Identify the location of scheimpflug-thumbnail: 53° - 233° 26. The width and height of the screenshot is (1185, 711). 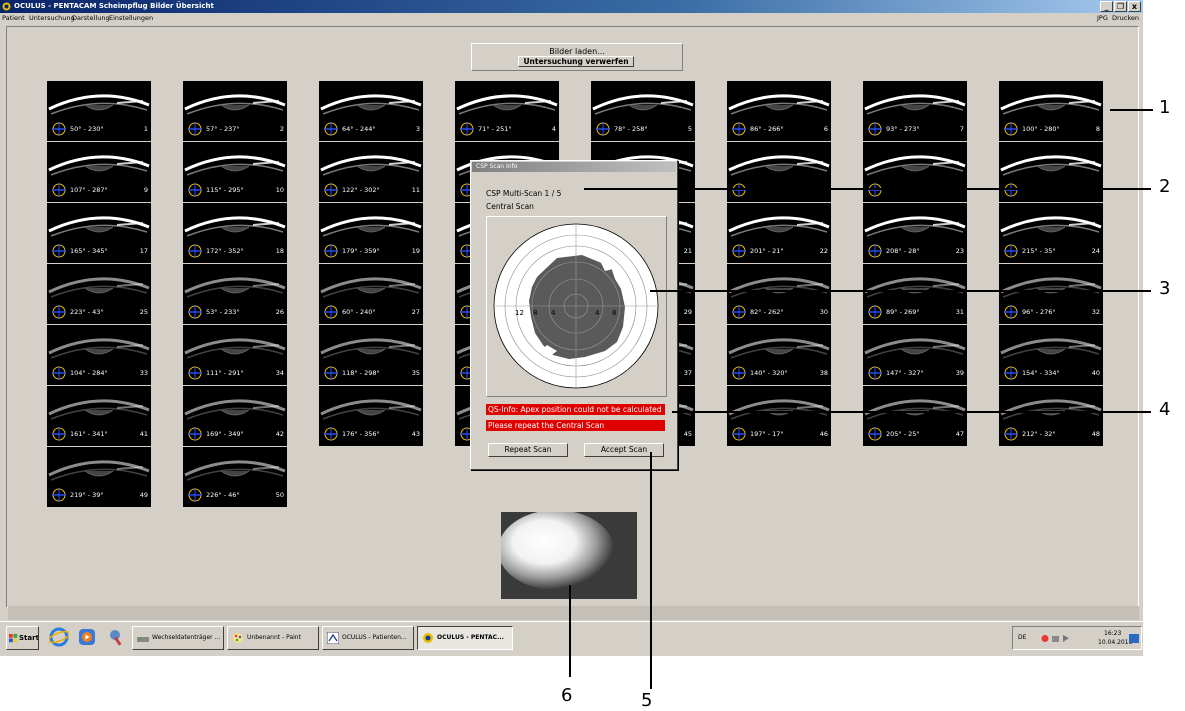
(235, 294).